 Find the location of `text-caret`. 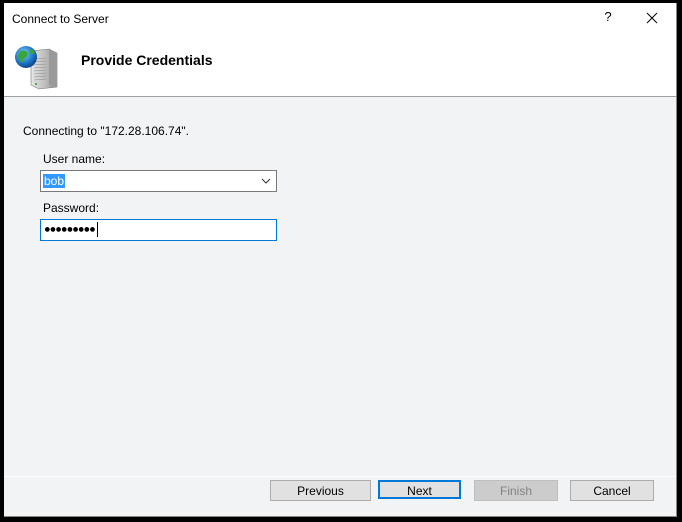

text-caret is located at coordinates (97, 229).